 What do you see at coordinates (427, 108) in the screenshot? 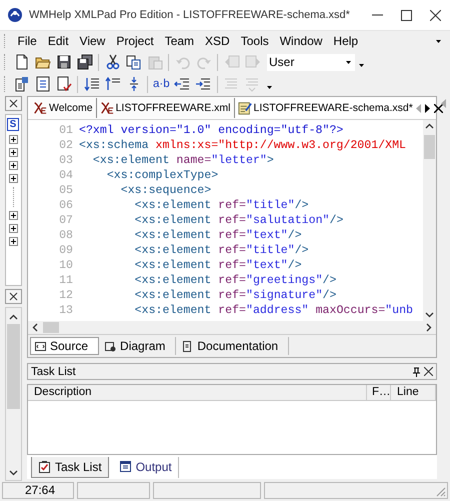
I see `right-triangle-icon` at bounding box center [427, 108].